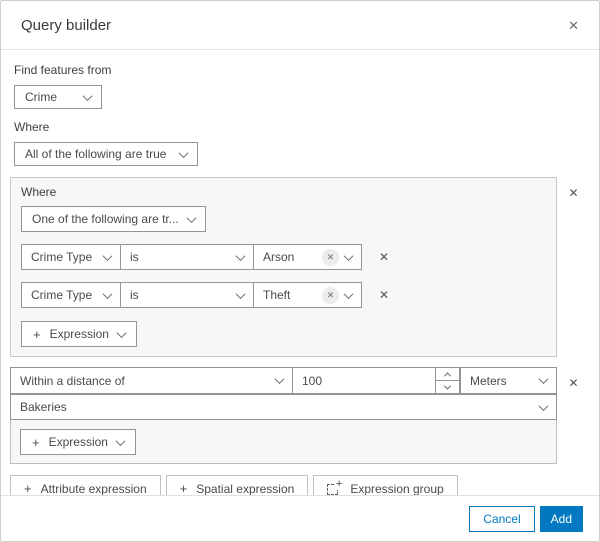  What do you see at coordinates (300, 25) in the screenshot?
I see `dialog-header: Query builder ✕` at bounding box center [300, 25].